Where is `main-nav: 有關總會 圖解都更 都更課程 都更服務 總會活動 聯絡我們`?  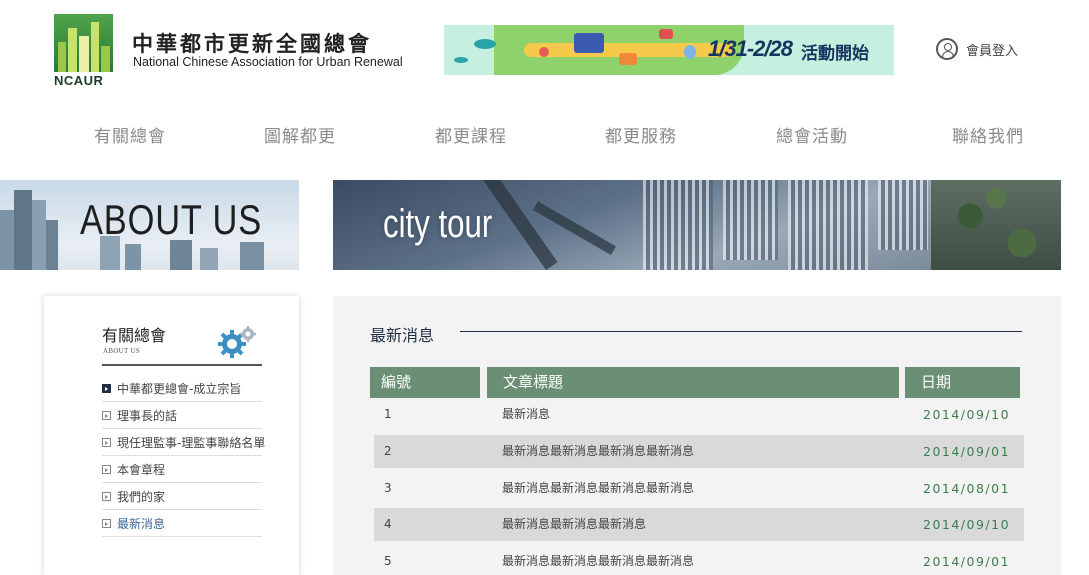 main-nav: 有關總會 圖解都更 都更課程 都更服務 總會活動 聯絡我們 is located at coordinates (544, 135).